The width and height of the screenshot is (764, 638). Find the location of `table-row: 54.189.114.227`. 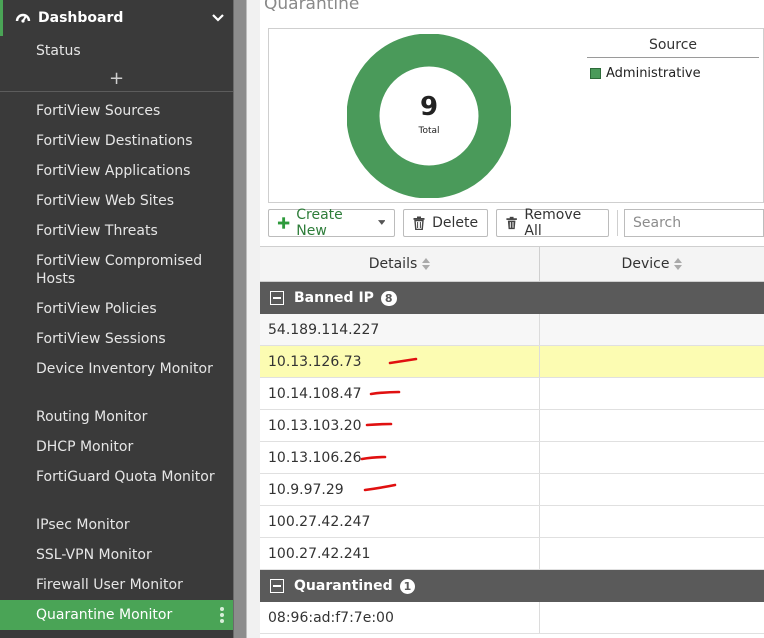

table-row: 54.189.114.227 is located at coordinates (512, 330).